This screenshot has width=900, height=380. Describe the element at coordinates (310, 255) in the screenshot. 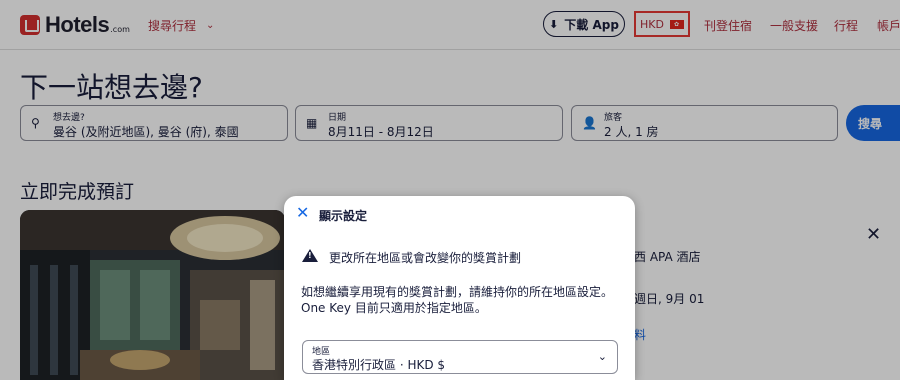

I see `warning-icon` at that location.